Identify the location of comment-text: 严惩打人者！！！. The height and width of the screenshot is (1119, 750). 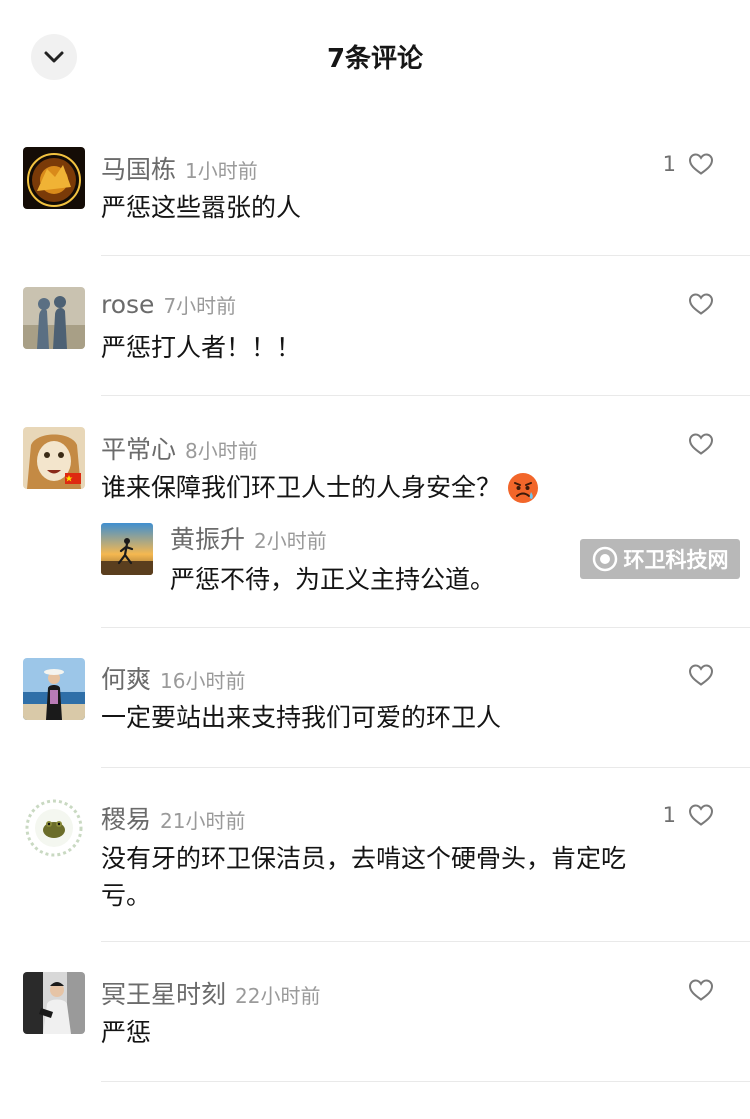
(201, 347).